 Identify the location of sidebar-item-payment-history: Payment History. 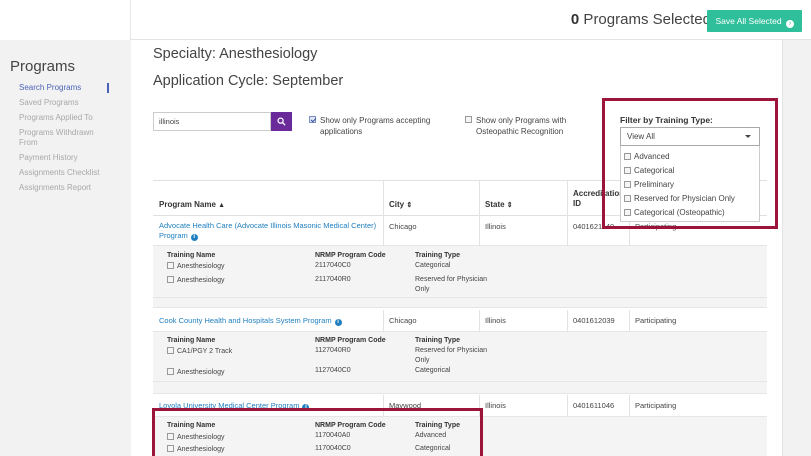
(64, 158).